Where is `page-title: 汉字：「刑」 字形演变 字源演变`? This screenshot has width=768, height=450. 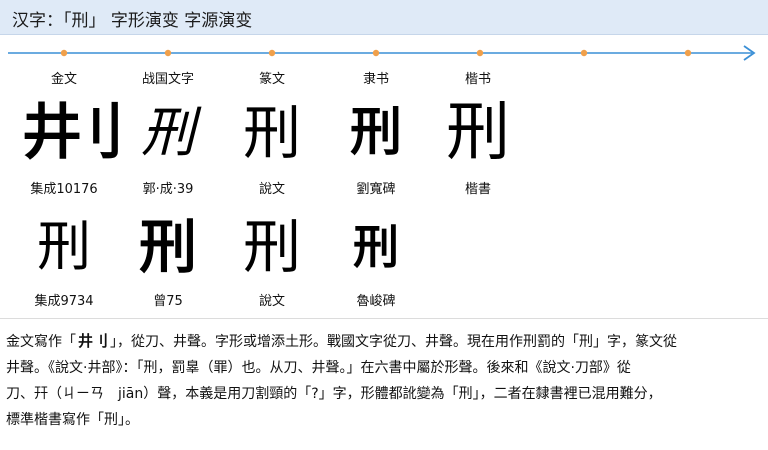 page-title: 汉字：「刑」 字形演变 字源演变 is located at coordinates (132, 21).